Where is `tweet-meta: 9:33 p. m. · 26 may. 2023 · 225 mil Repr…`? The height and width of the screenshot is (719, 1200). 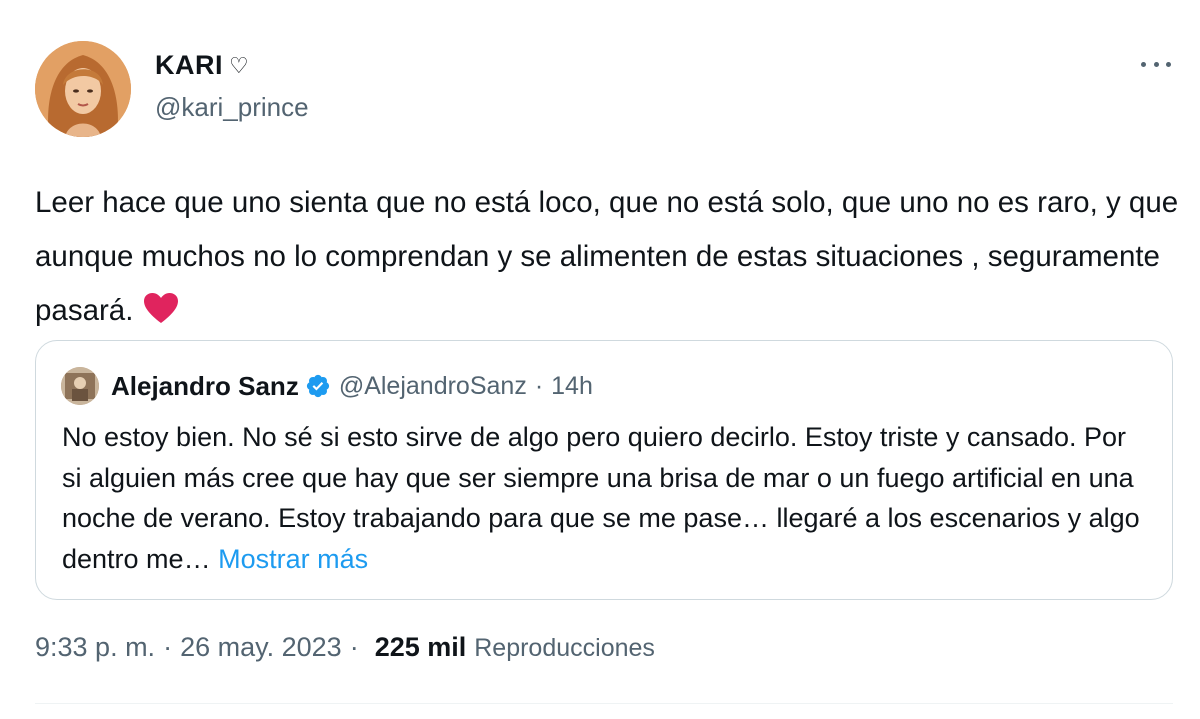
tweet-meta: 9:33 p. m. · 26 may. 2023 · 225 mil Repr… is located at coordinates (345, 647).